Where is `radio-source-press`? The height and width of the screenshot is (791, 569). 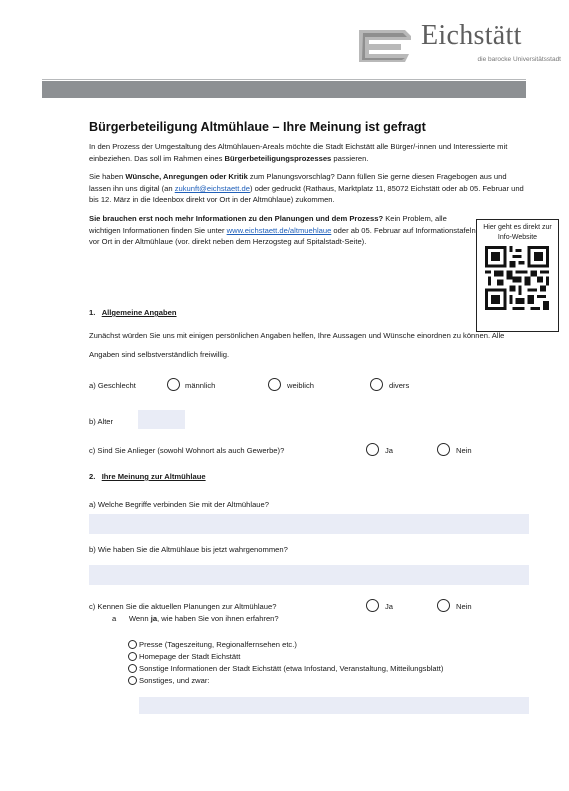 radio-source-press is located at coordinates (132, 644).